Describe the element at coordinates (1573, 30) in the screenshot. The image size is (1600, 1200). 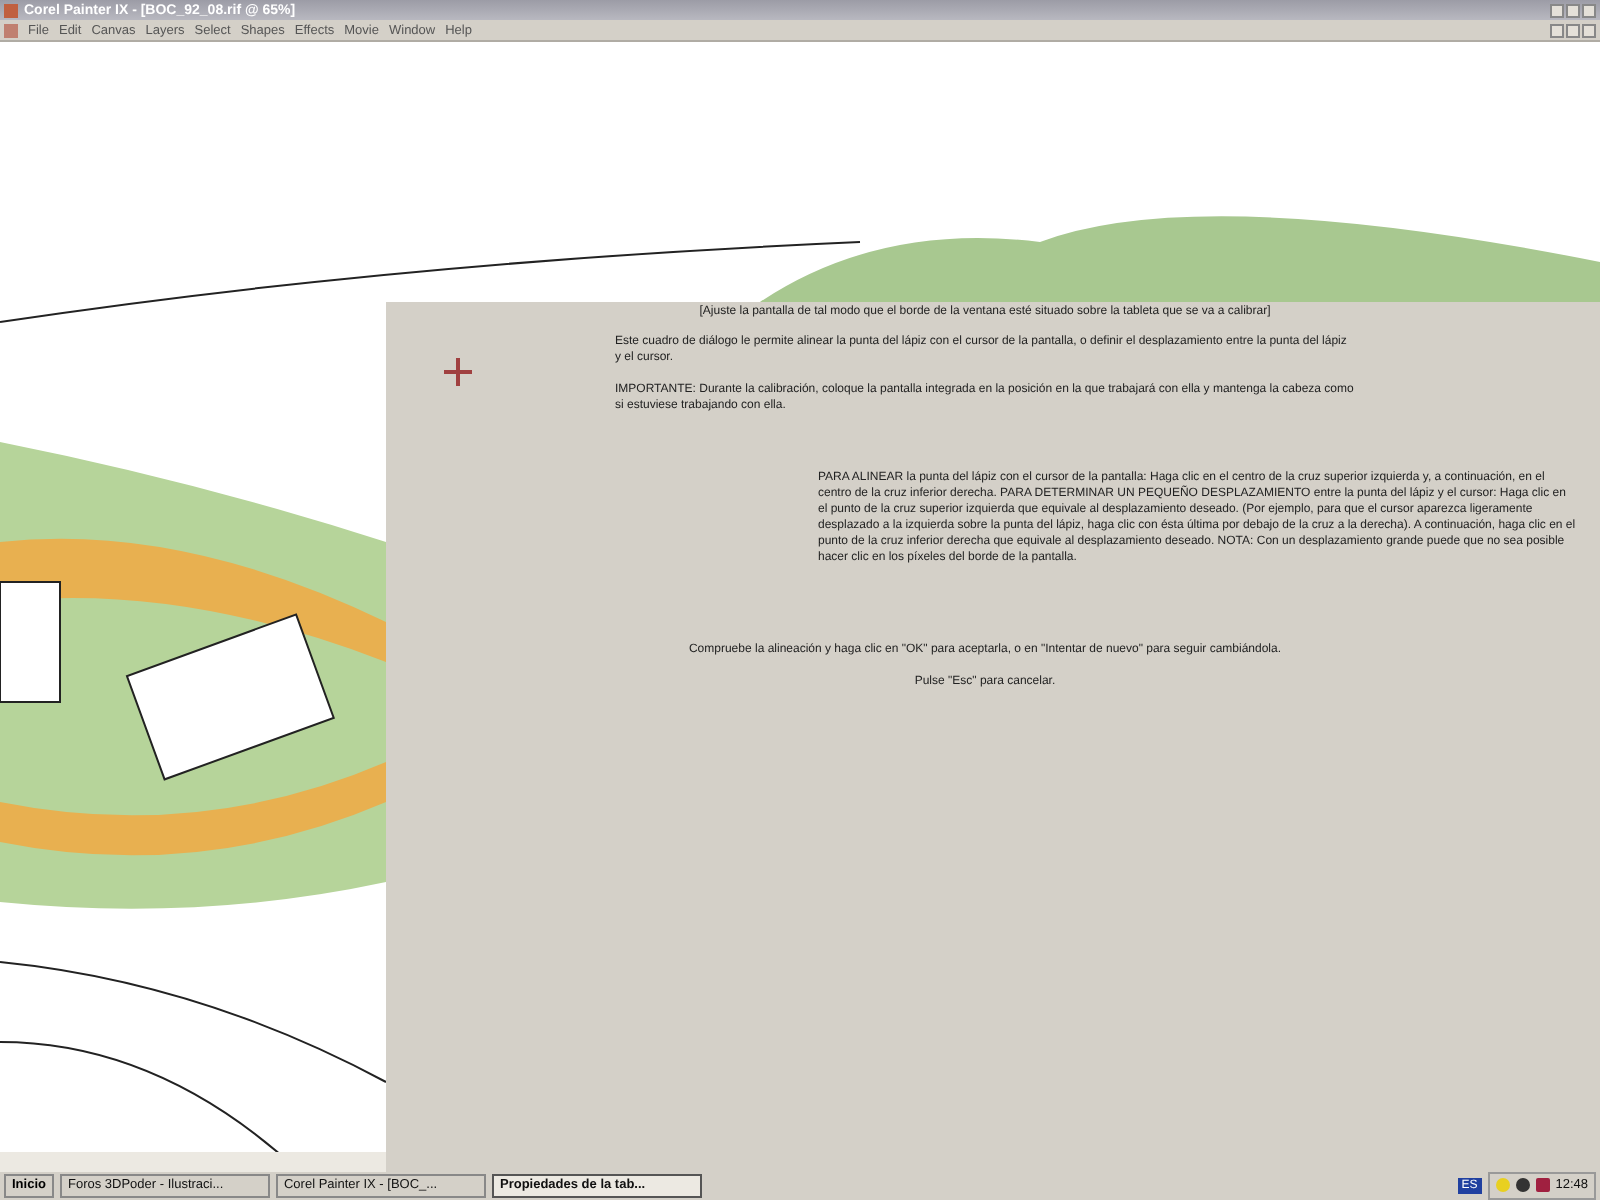
I see `restore-button` at that location.